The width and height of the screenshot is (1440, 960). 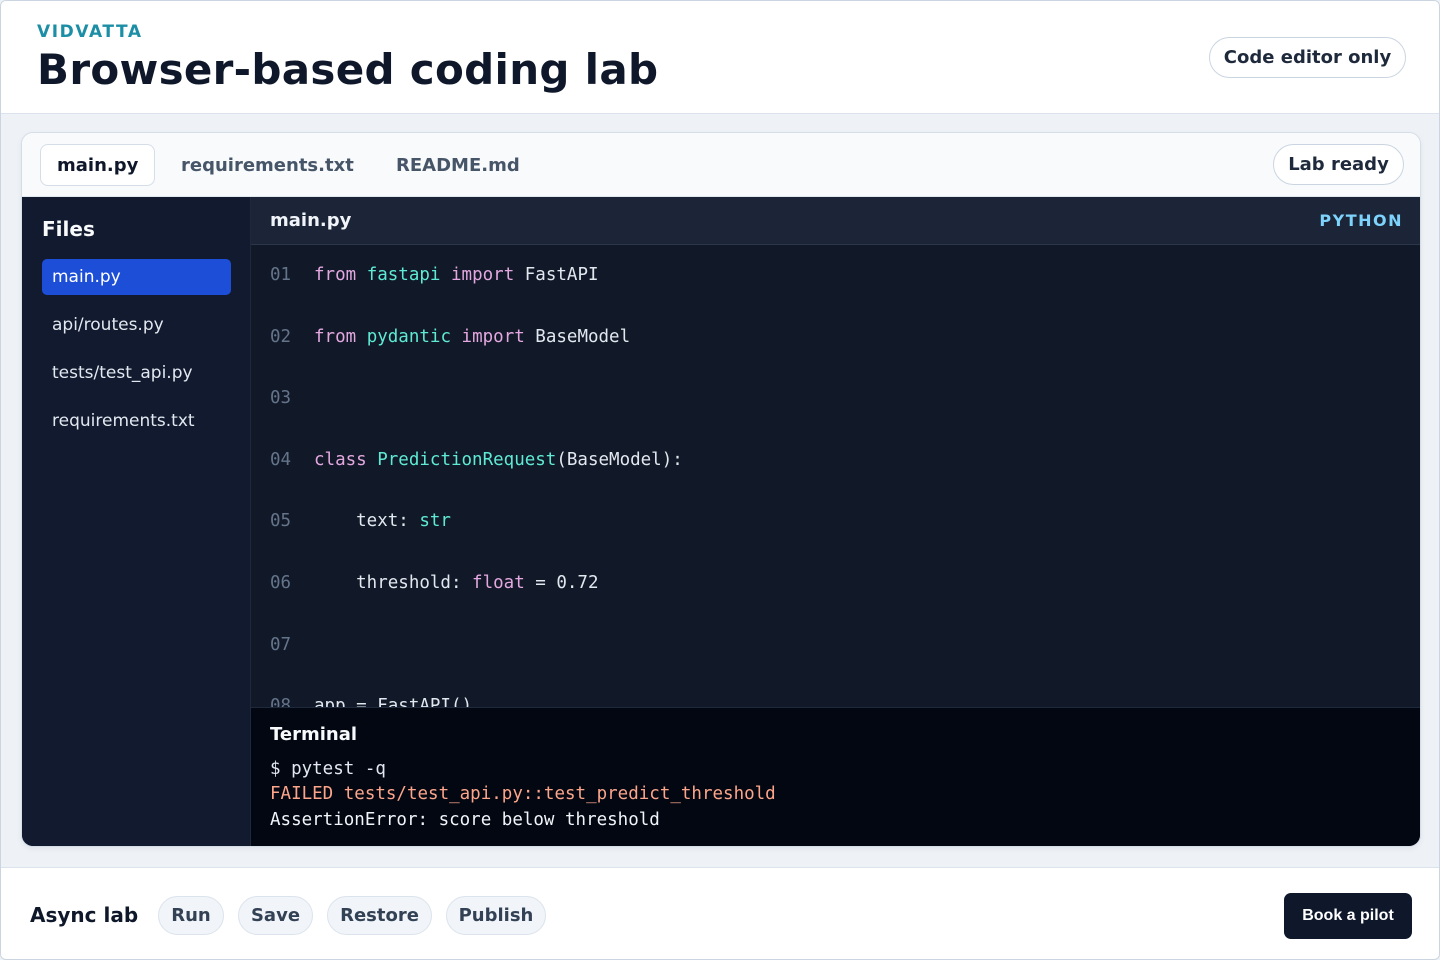 I want to click on editor-header: main.py PYTHON, so click(x=835, y=221).